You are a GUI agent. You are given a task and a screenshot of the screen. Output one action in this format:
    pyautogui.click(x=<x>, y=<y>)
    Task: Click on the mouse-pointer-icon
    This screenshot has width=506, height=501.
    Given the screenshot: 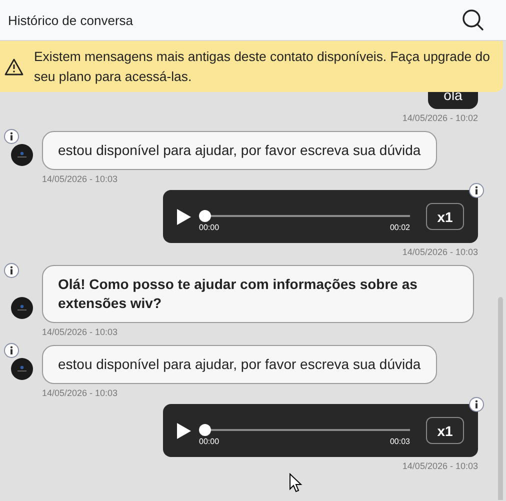 What is the action you would take?
    pyautogui.click(x=296, y=483)
    